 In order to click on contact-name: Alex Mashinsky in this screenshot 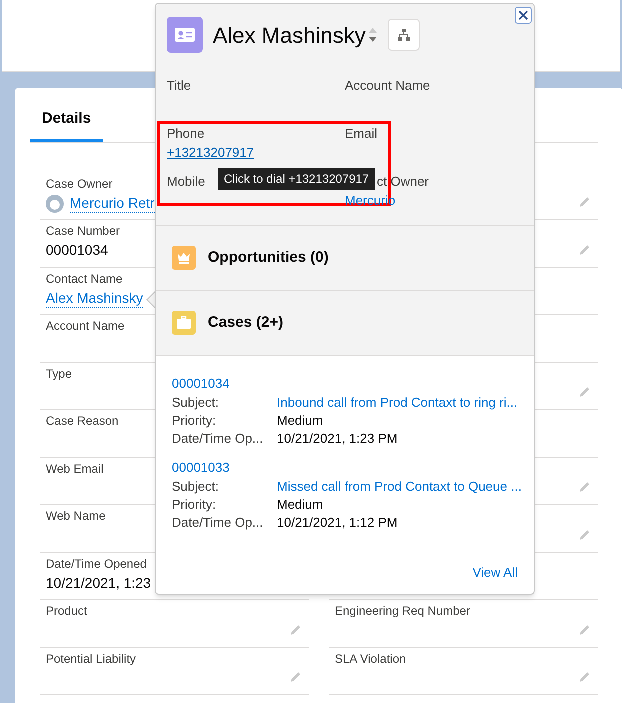, I will do `click(289, 36)`.